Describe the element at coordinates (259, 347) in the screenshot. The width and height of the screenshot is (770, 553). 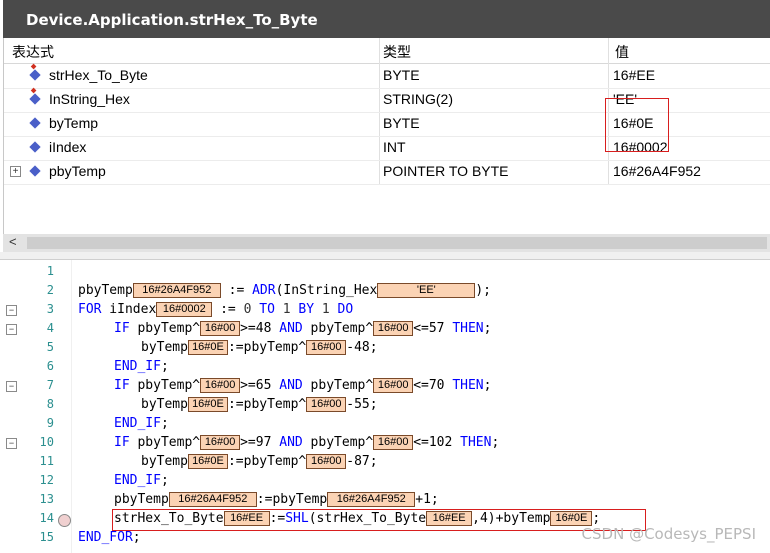
I see `code-line: byTemp 16#0E:=pbyTemp^ 16#00 -48;` at that location.